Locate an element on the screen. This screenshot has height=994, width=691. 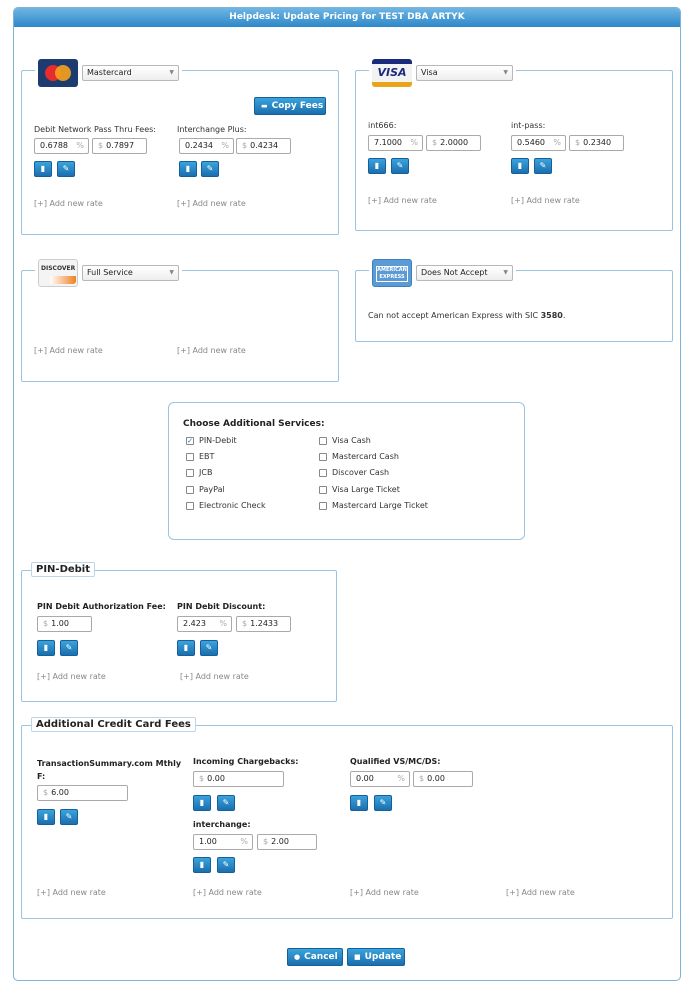
amex-pricing-select: Does Not Accept ▼ is located at coordinates (464, 273).